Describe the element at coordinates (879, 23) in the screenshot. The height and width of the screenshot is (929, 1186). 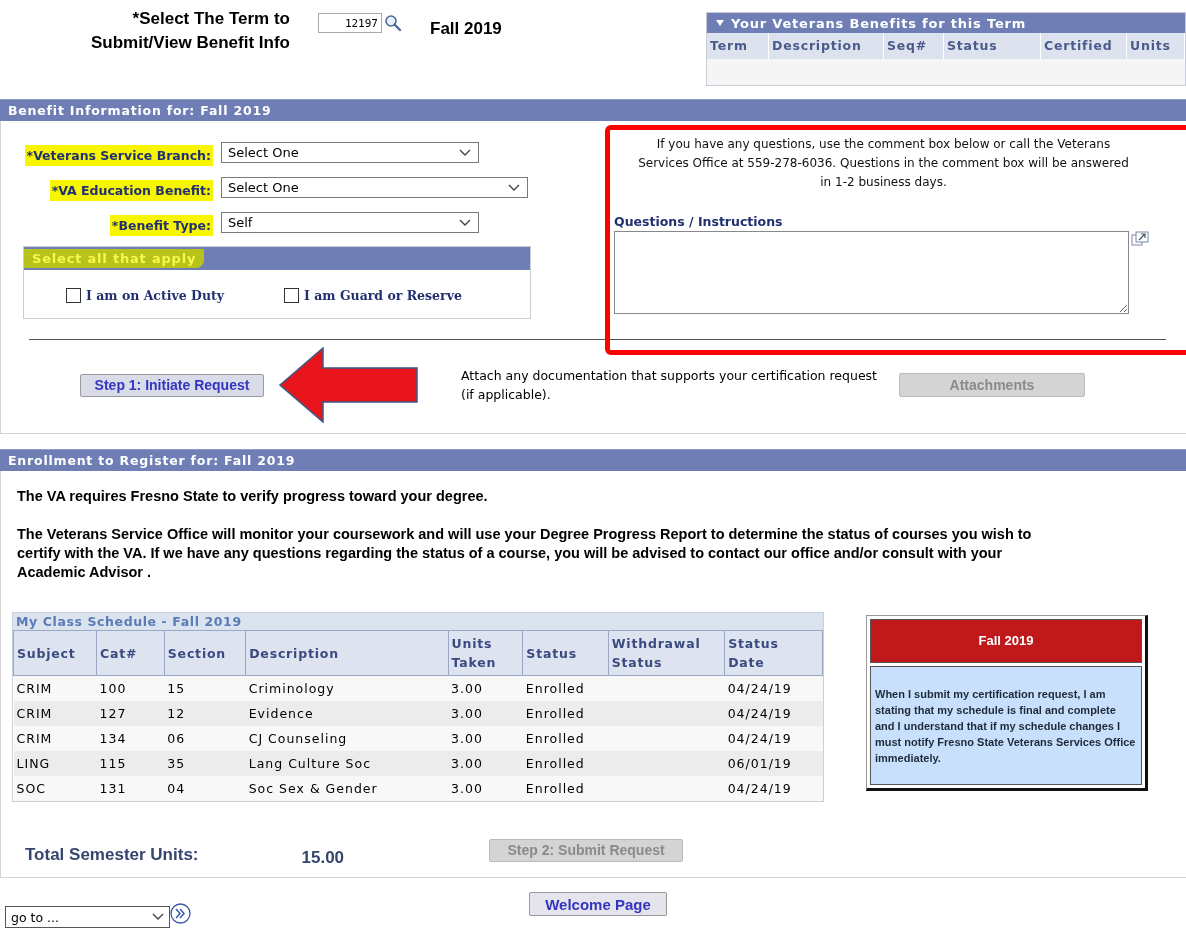
I see `grid-title: Your Veterans Benefits for this Term` at that location.